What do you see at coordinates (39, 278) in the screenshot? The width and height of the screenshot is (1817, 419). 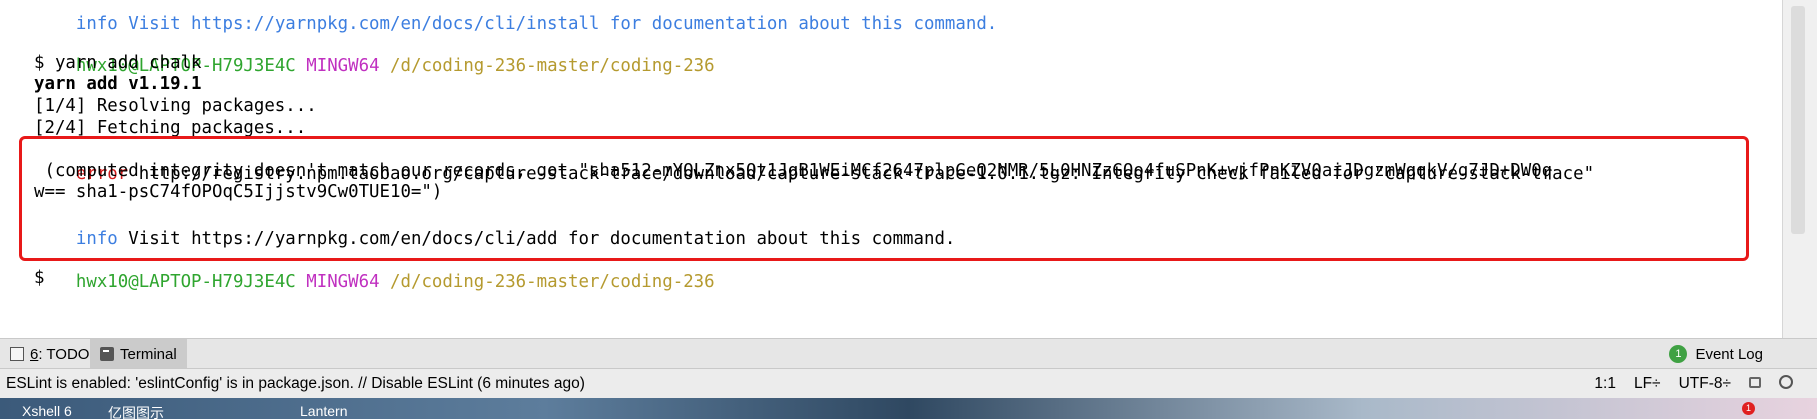 I see `terminal-cursor-prompt: $` at bounding box center [39, 278].